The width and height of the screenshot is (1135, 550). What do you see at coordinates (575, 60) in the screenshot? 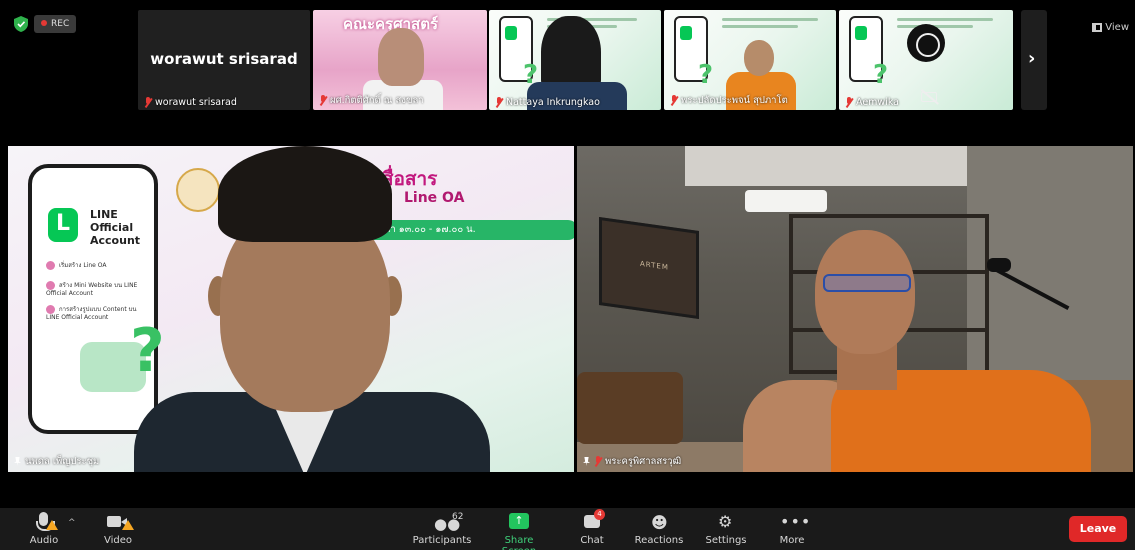
I see `participant-tile: ? Nattaya Inkrungkao` at bounding box center [575, 60].